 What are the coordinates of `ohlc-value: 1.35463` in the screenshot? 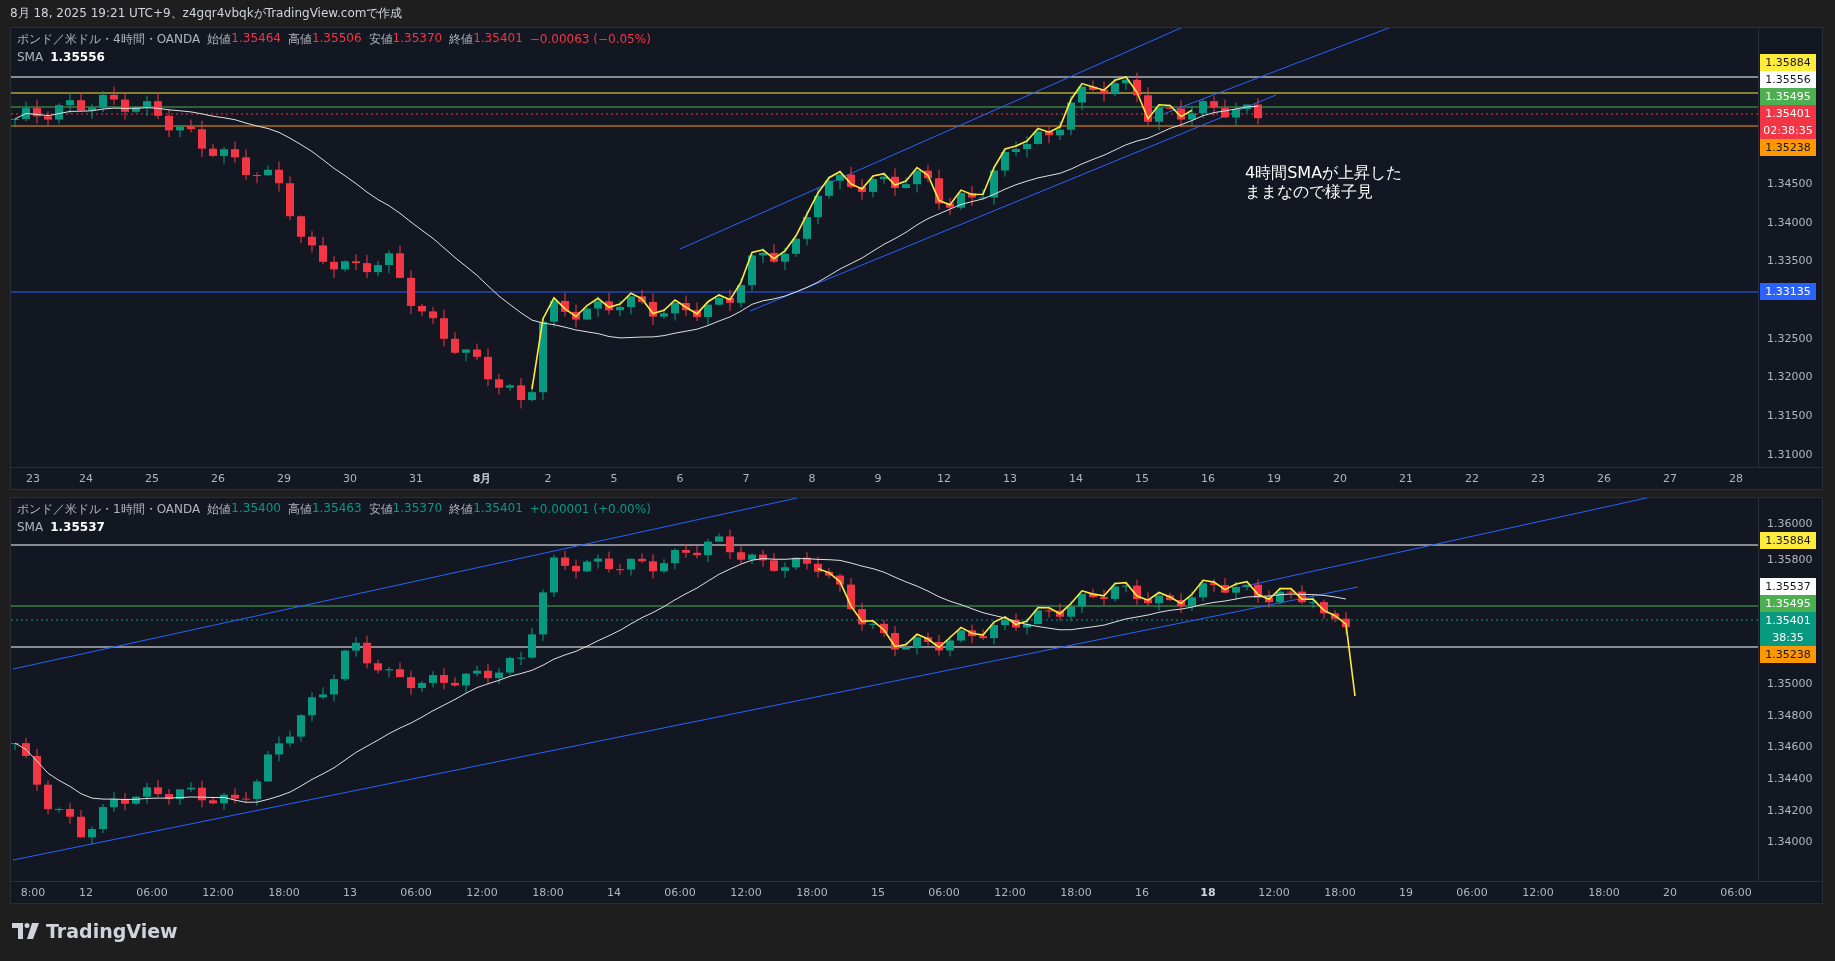 It's located at (336, 508).